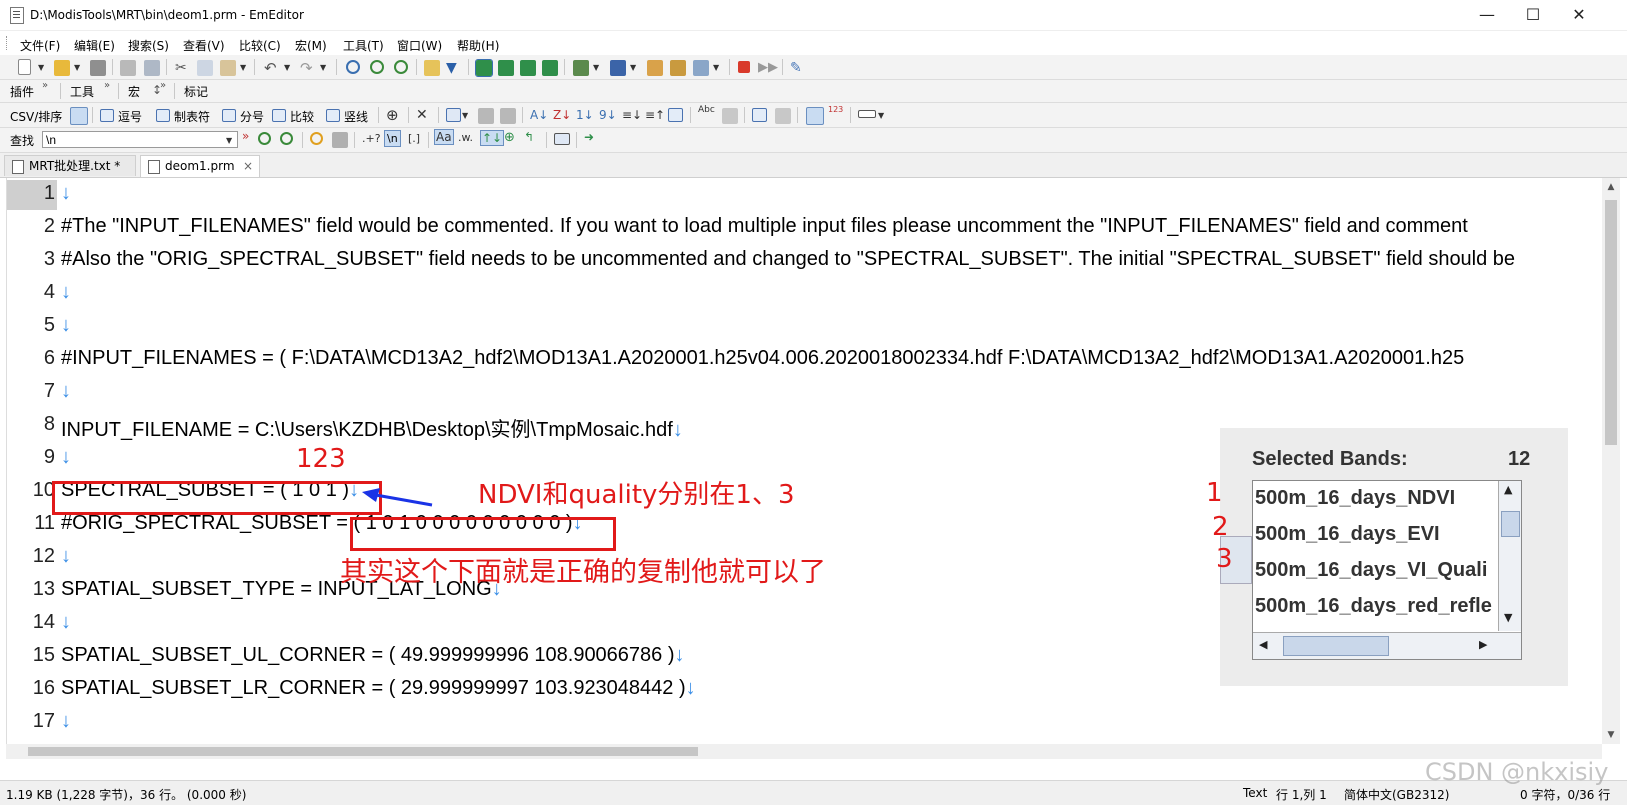 This screenshot has width=1627, height=805. I want to click on menu-compare: 比较(C), so click(260, 45).